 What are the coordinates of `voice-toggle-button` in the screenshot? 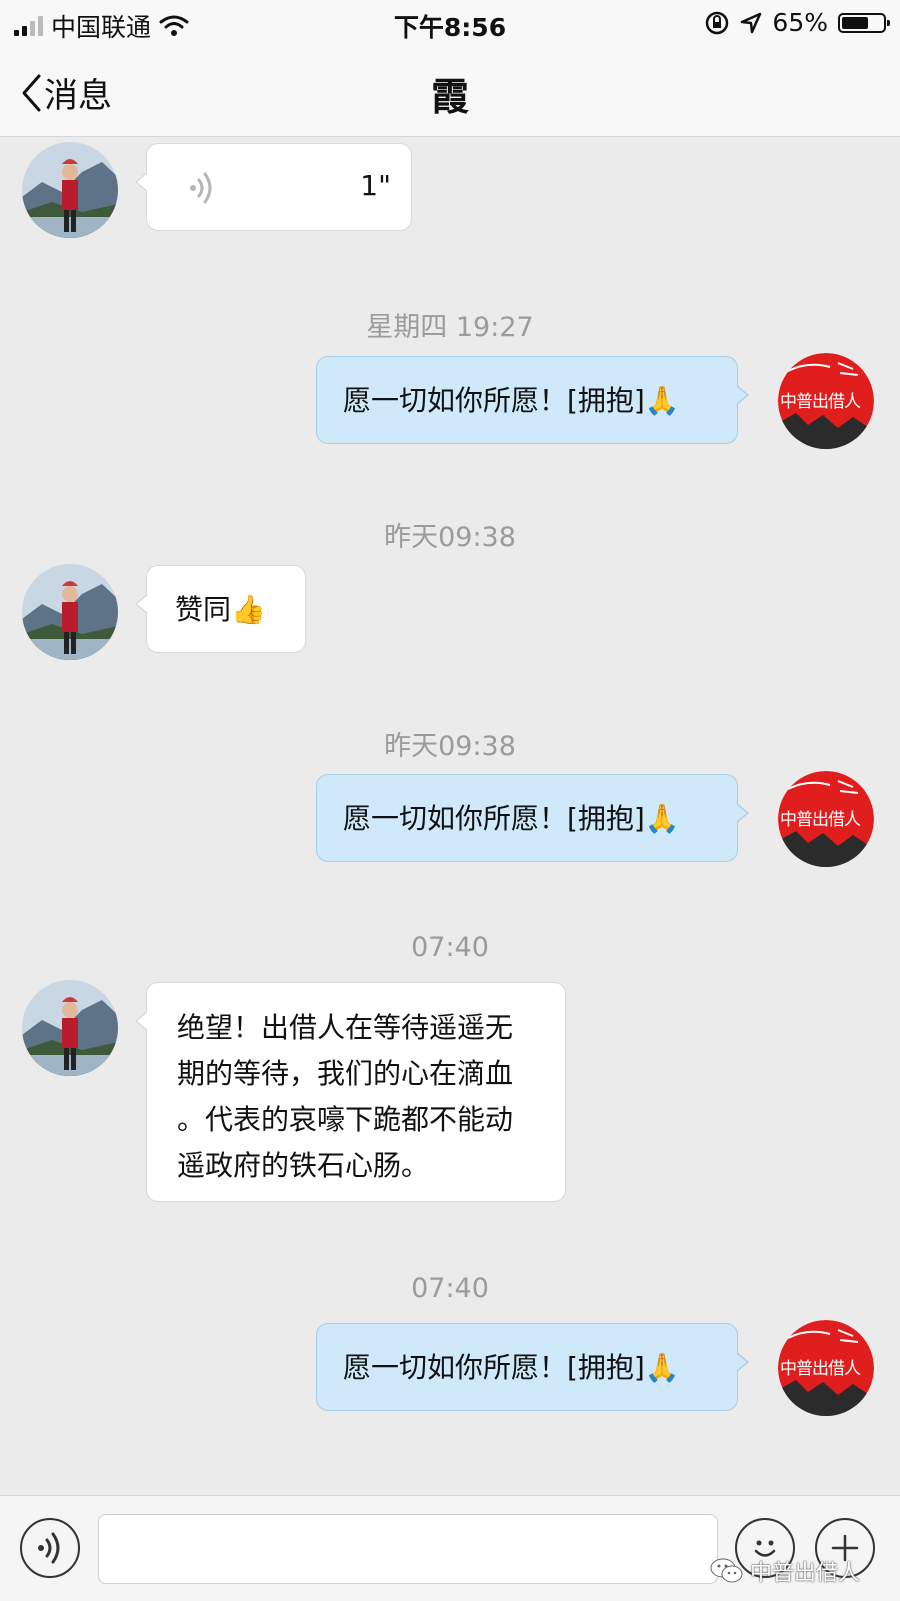 It's located at (50, 1548).